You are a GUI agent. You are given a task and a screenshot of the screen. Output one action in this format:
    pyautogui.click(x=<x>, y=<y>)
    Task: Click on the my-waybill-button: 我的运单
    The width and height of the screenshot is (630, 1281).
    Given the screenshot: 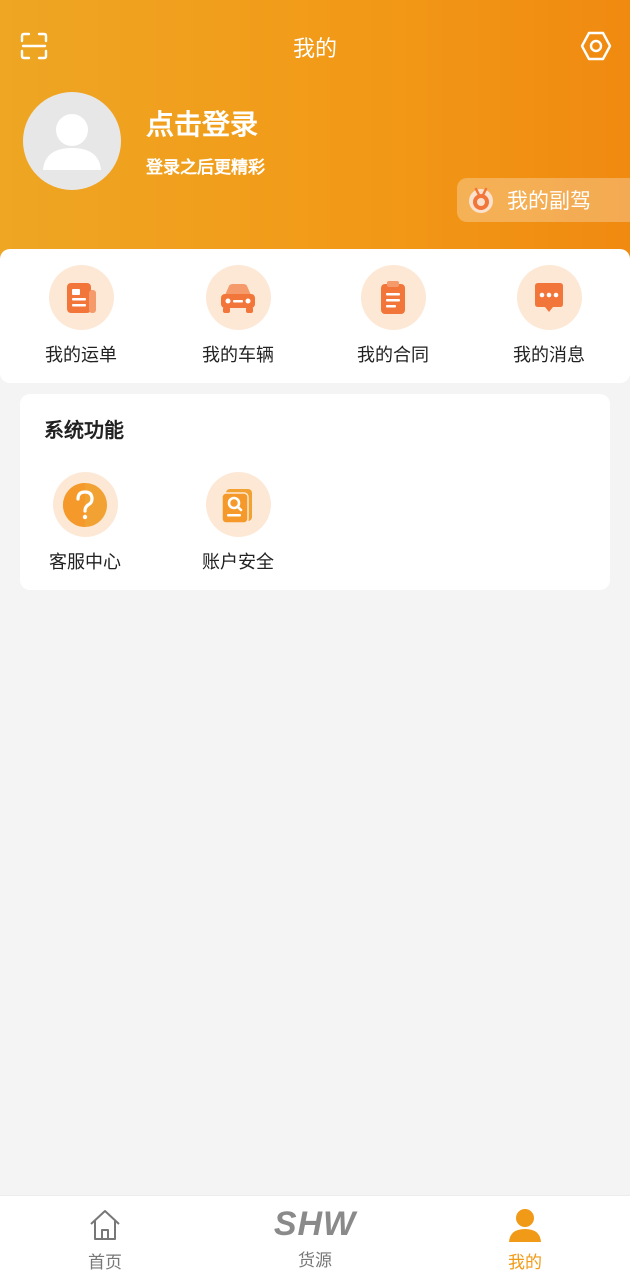 What is the action you would take?
    pyautogui.click(x=81, y=320)
    